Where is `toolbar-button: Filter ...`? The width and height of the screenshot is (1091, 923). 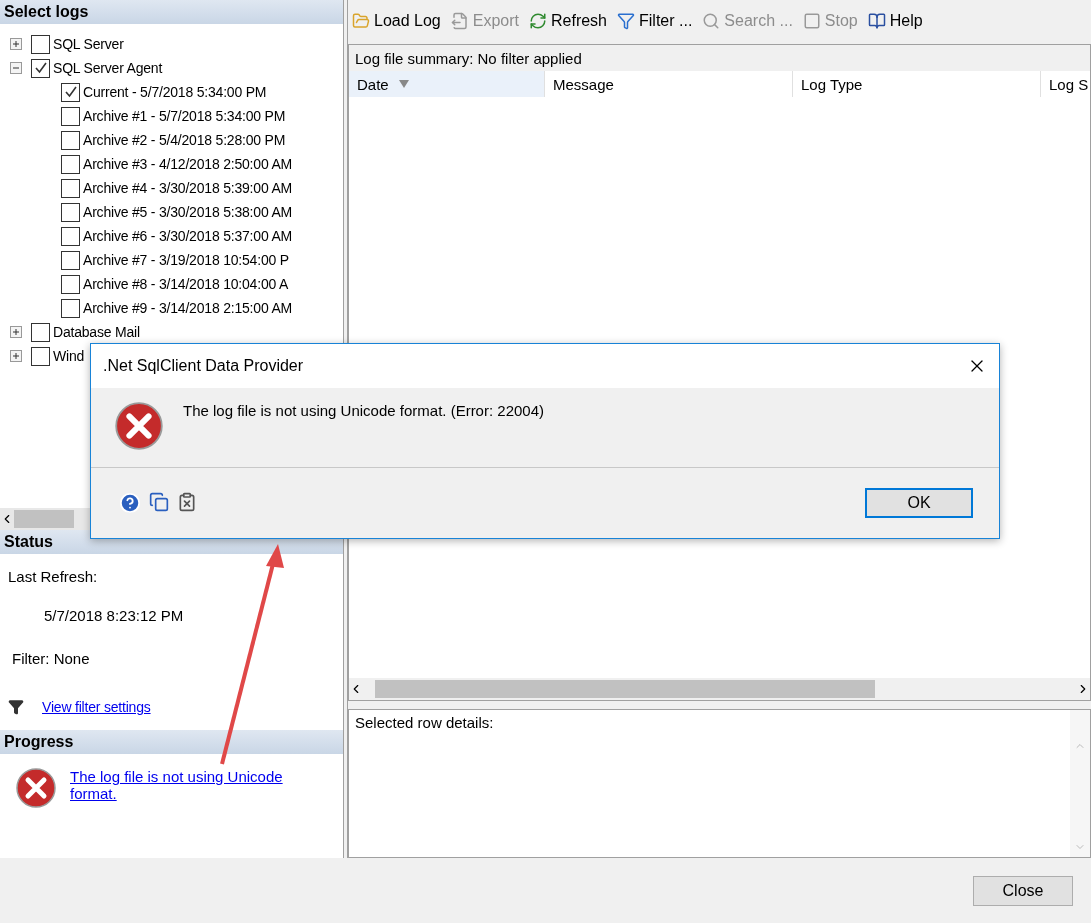
toolbar-button: Filter ... is located at coordinates (655, 21).